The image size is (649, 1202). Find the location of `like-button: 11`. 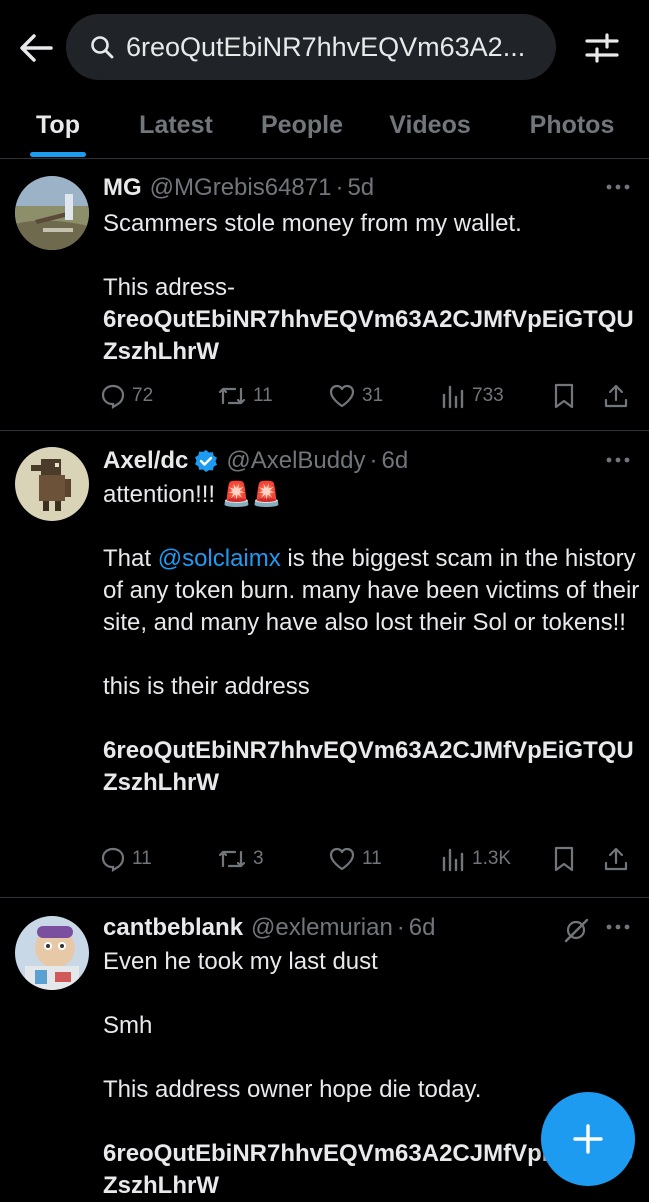

like-button: 11 is located at coordinates (355, 859).